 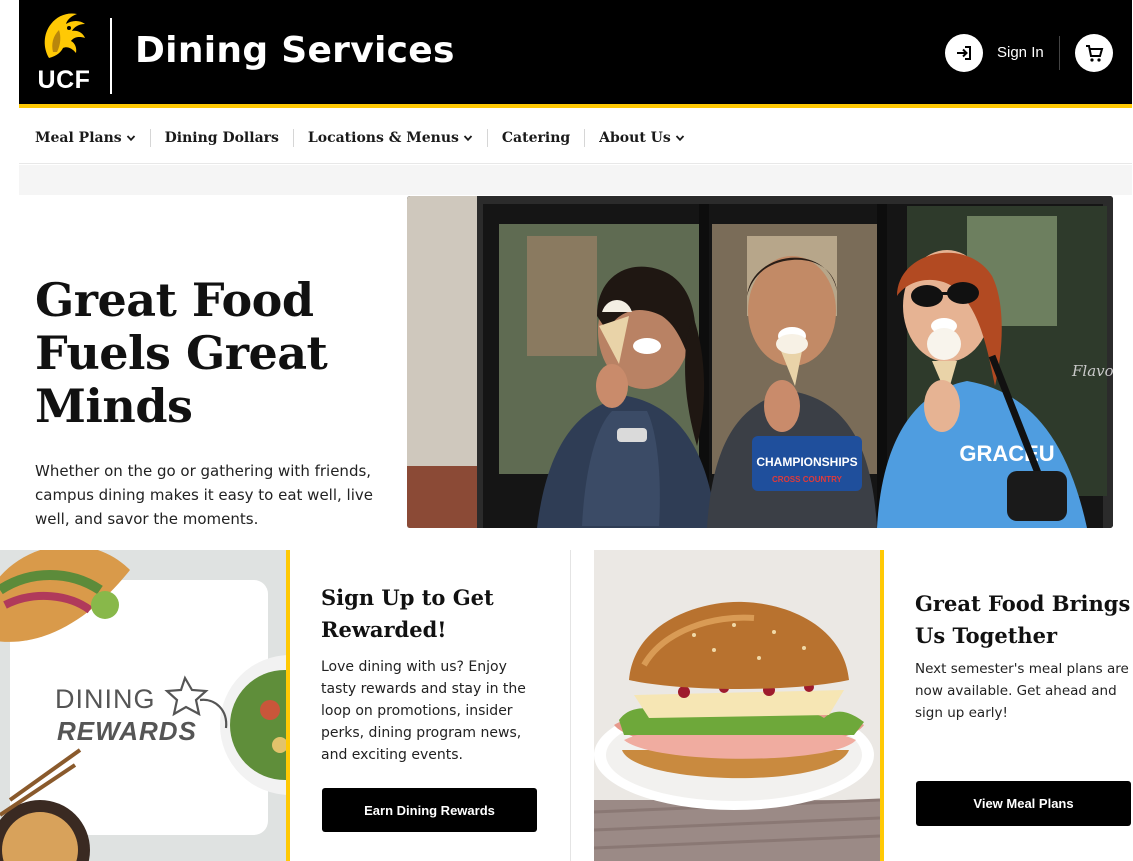 I want to click on sandwich-image, so click(x=739, y=705).